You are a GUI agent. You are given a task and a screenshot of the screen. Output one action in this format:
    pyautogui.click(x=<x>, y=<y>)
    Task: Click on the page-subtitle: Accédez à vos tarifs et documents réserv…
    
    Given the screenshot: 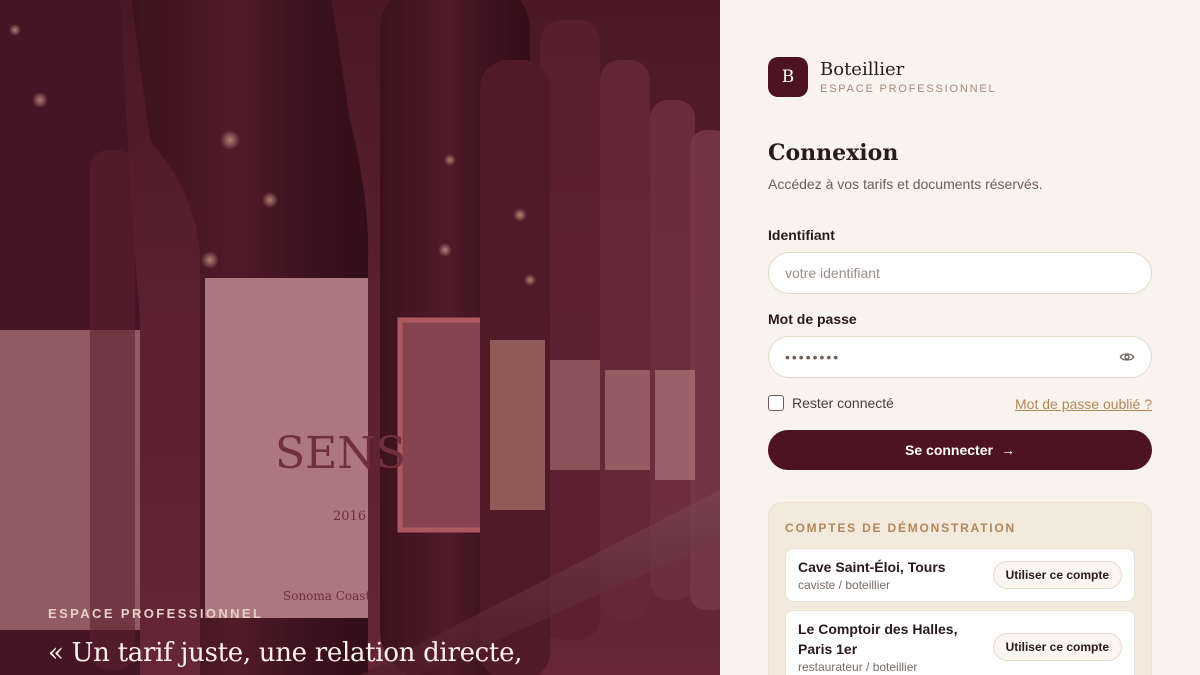 What is the action you would take?
    pyautogui.click(x=905, y=184)
    